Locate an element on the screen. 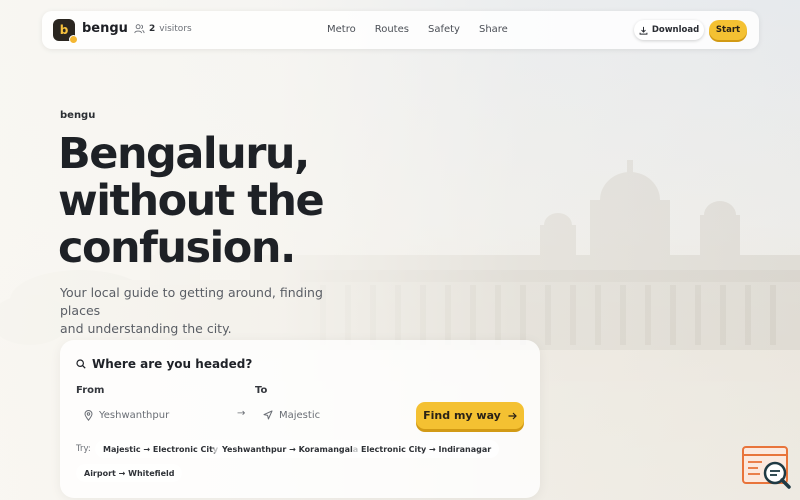 The height and width of the screenshot is (500, 800). visitors-count: 2 is located at coordinates (152, 29).